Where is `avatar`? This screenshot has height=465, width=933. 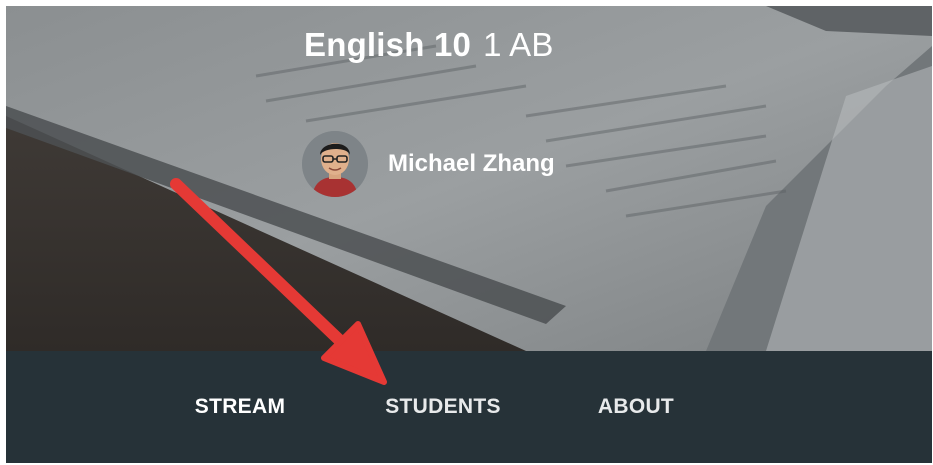
avatar is located at coordinates (335, 164).